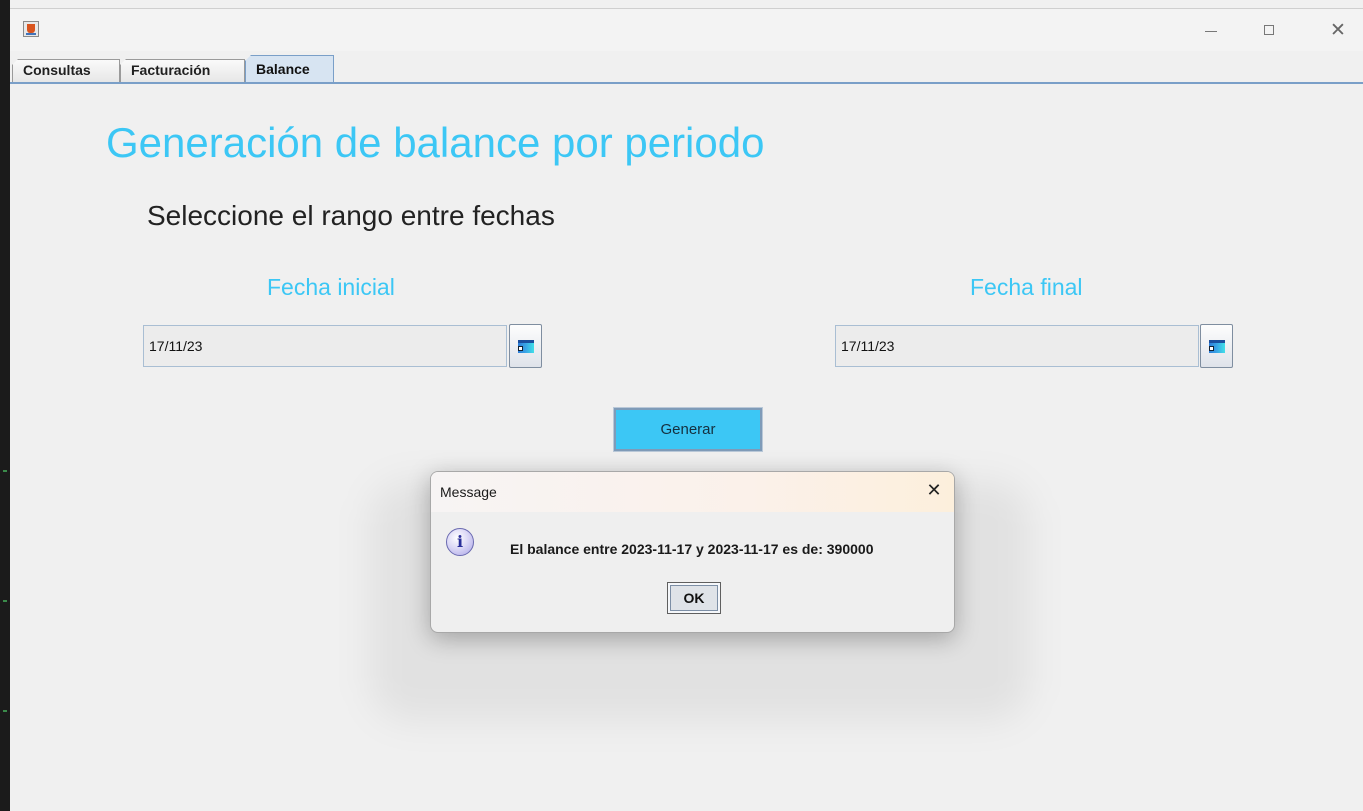 The width and height of the screenshot is (1363, 811). I want to click on maximize-icon, so click(1269, 30).